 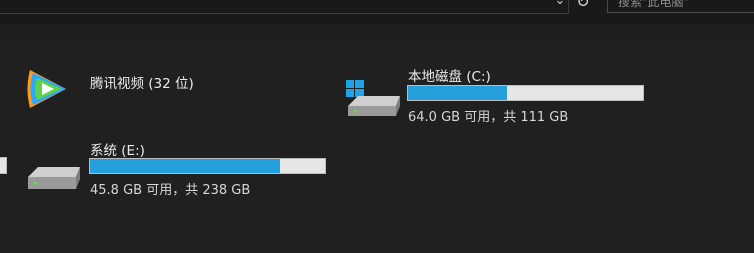 What do you see at coordinates (560, 4) in the screenshot?
I see `chevron-down-icon: ⌄` at bounding box center [560, 4].